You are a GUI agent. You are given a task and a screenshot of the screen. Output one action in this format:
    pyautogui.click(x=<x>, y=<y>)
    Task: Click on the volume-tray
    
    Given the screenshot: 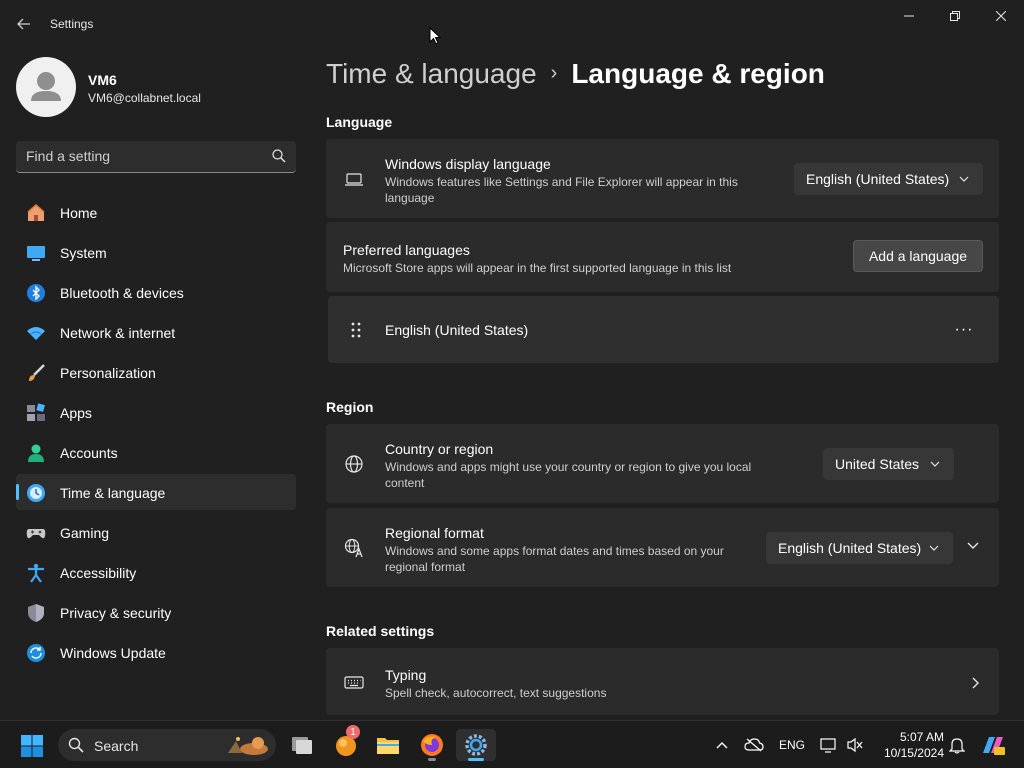 What is the action you would take?
    pyautogui.click(x=855, y=745)
    